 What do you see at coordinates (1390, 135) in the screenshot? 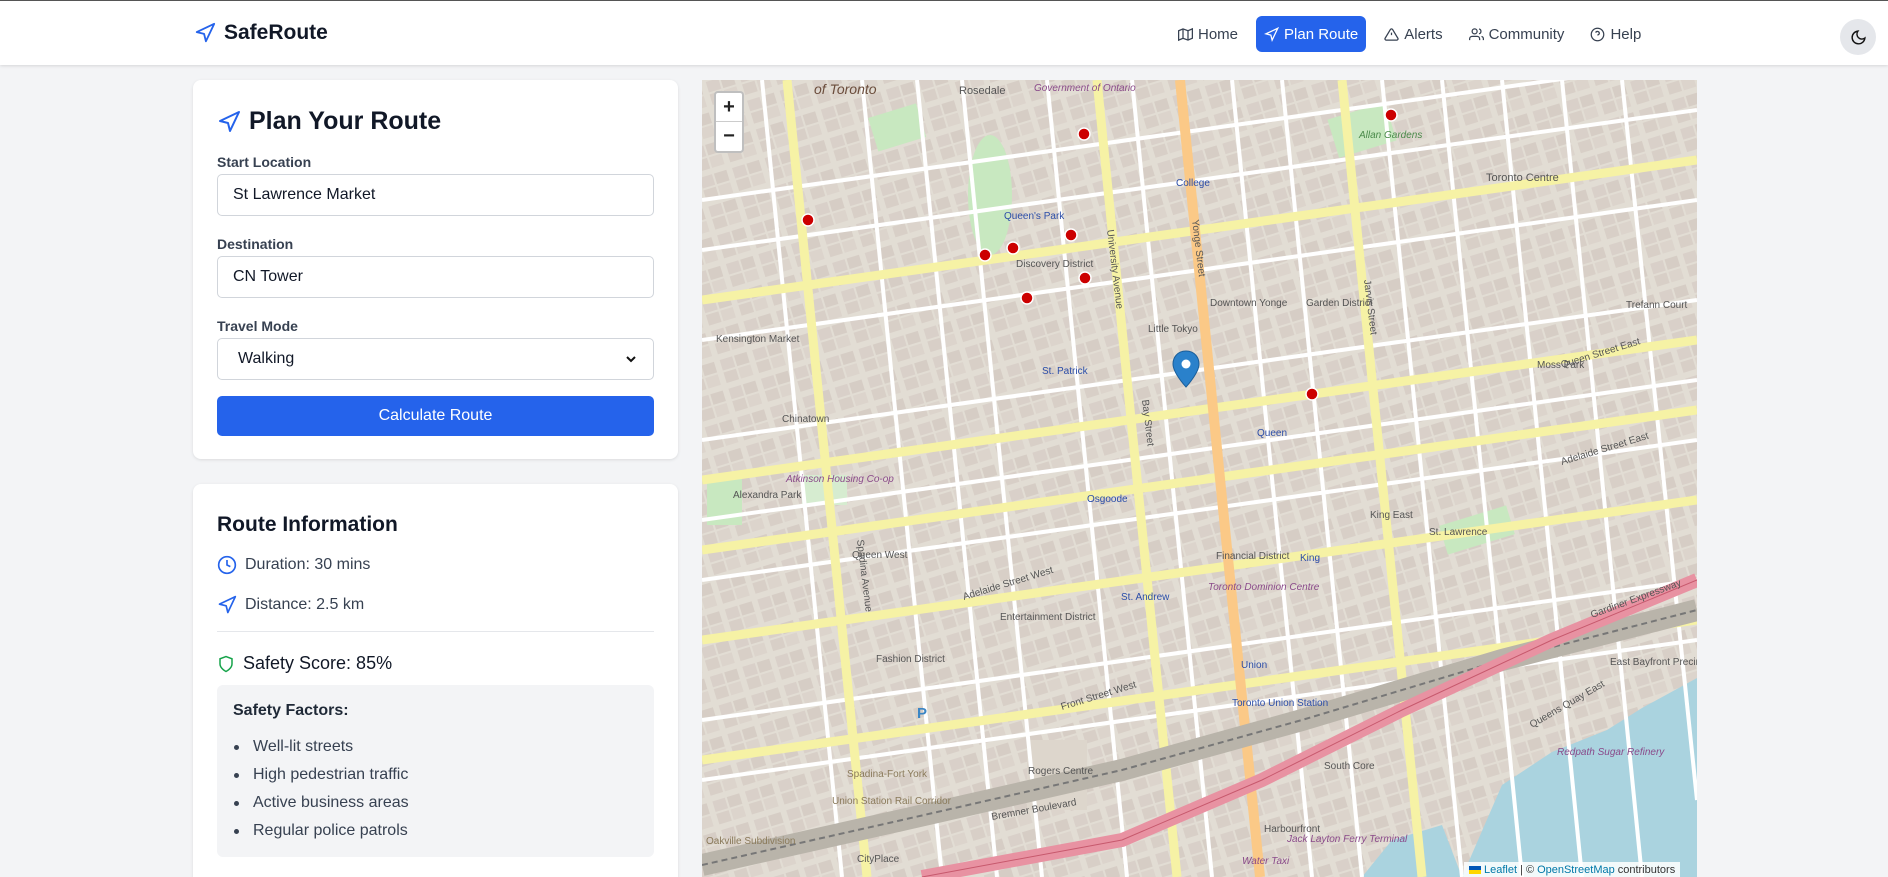
I see `map-label: Allan Gardens` at bounding box center [1390, 135].